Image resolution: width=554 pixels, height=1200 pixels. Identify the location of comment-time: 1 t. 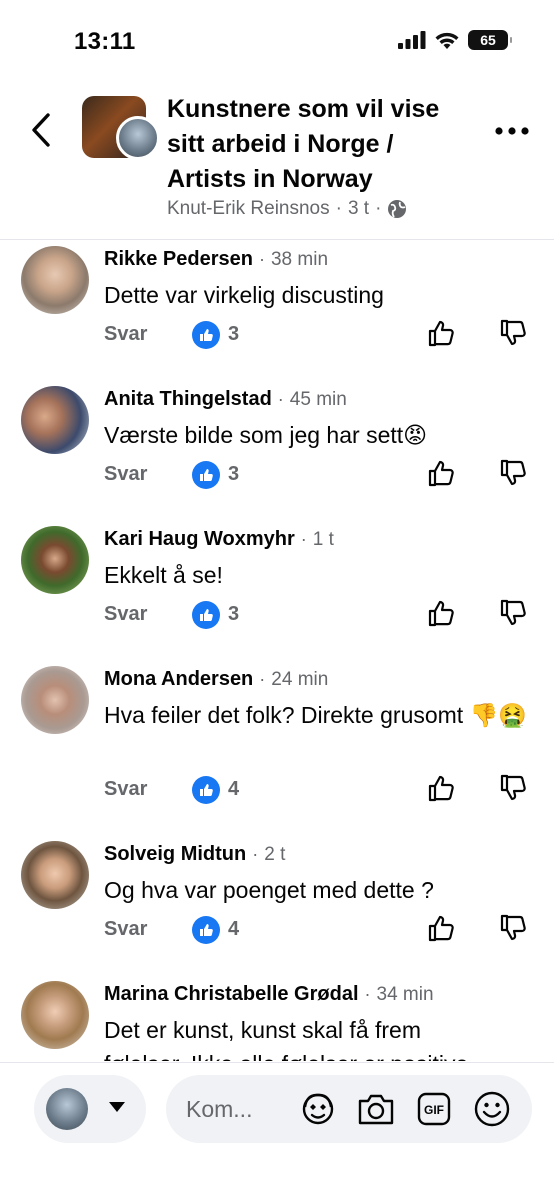
(323, 539).